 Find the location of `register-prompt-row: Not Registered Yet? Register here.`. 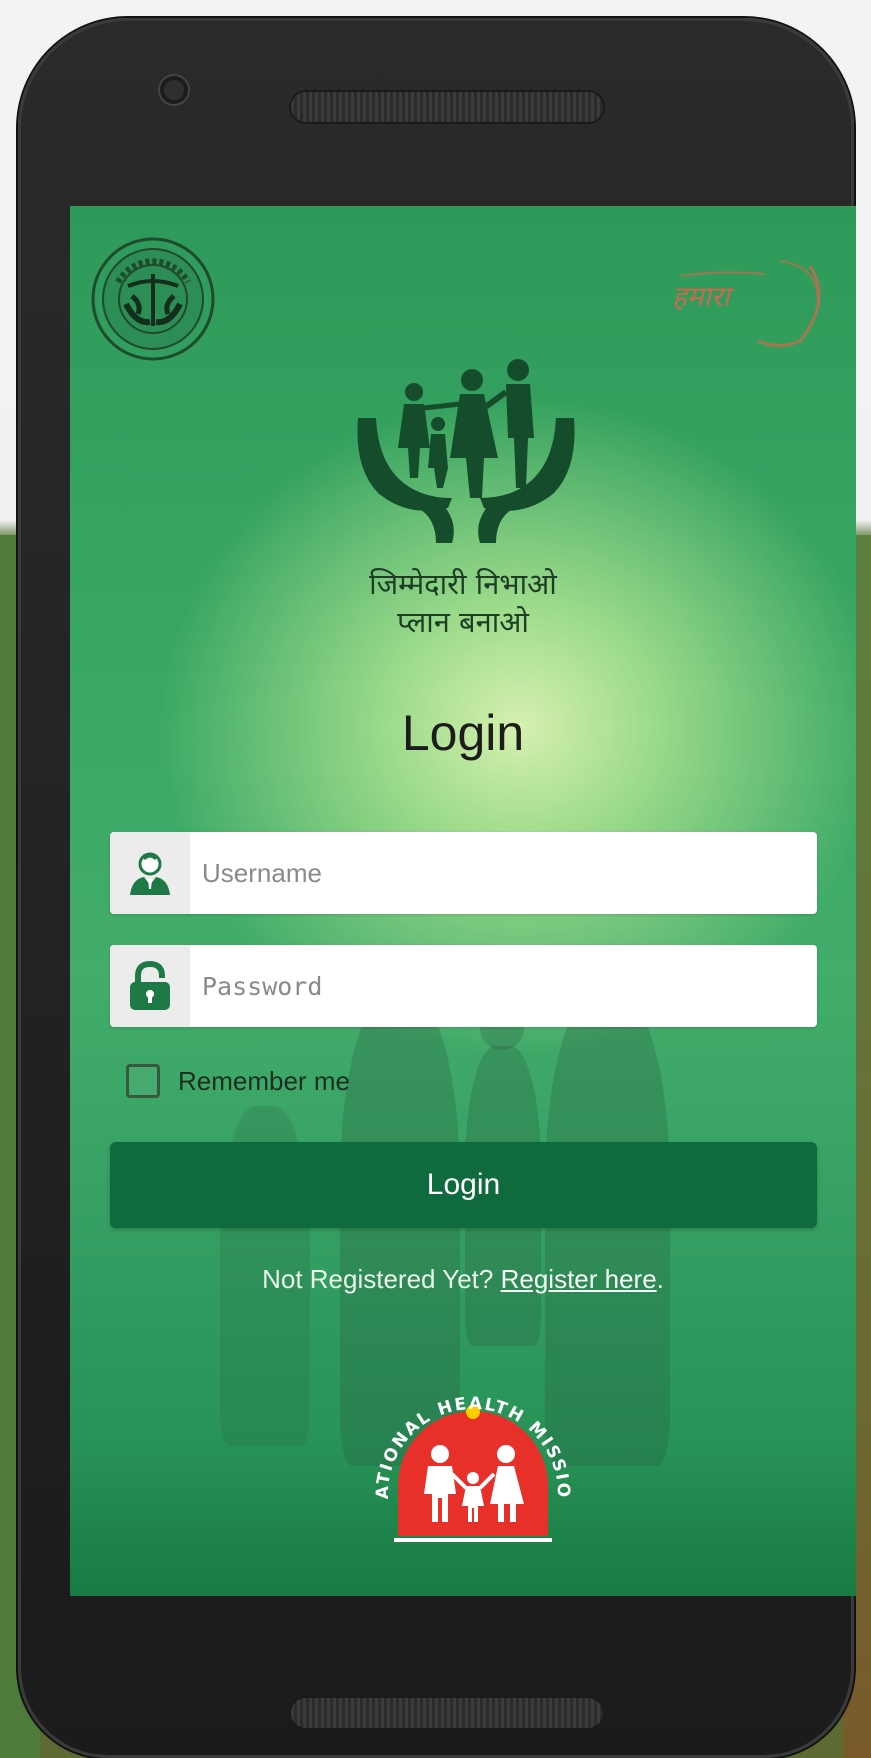

register-prompt-row: Not Registered Yet? Register here. is located at coordinates (463, 1279).